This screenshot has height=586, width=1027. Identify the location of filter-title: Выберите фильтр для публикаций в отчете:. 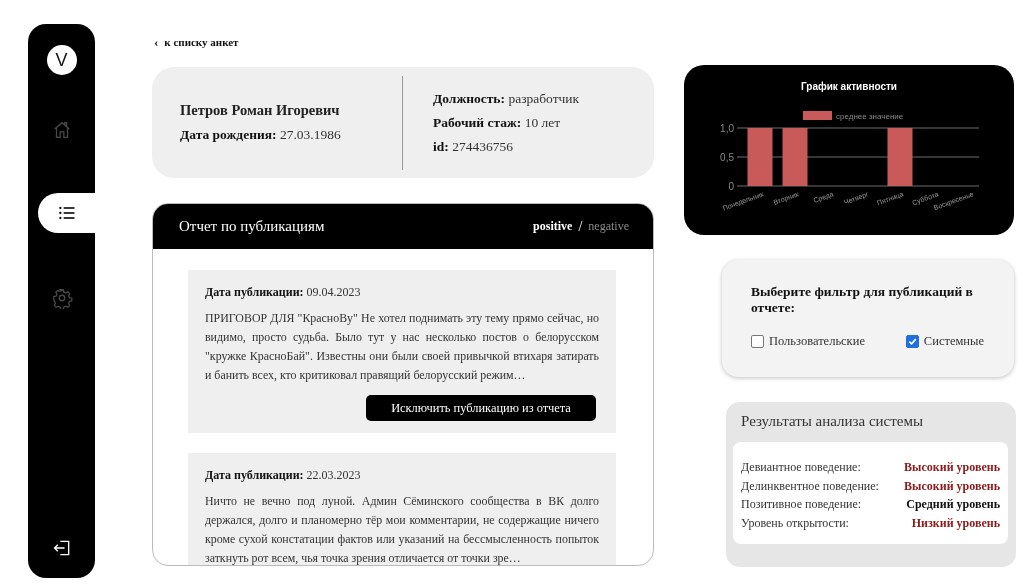
(862, 300).